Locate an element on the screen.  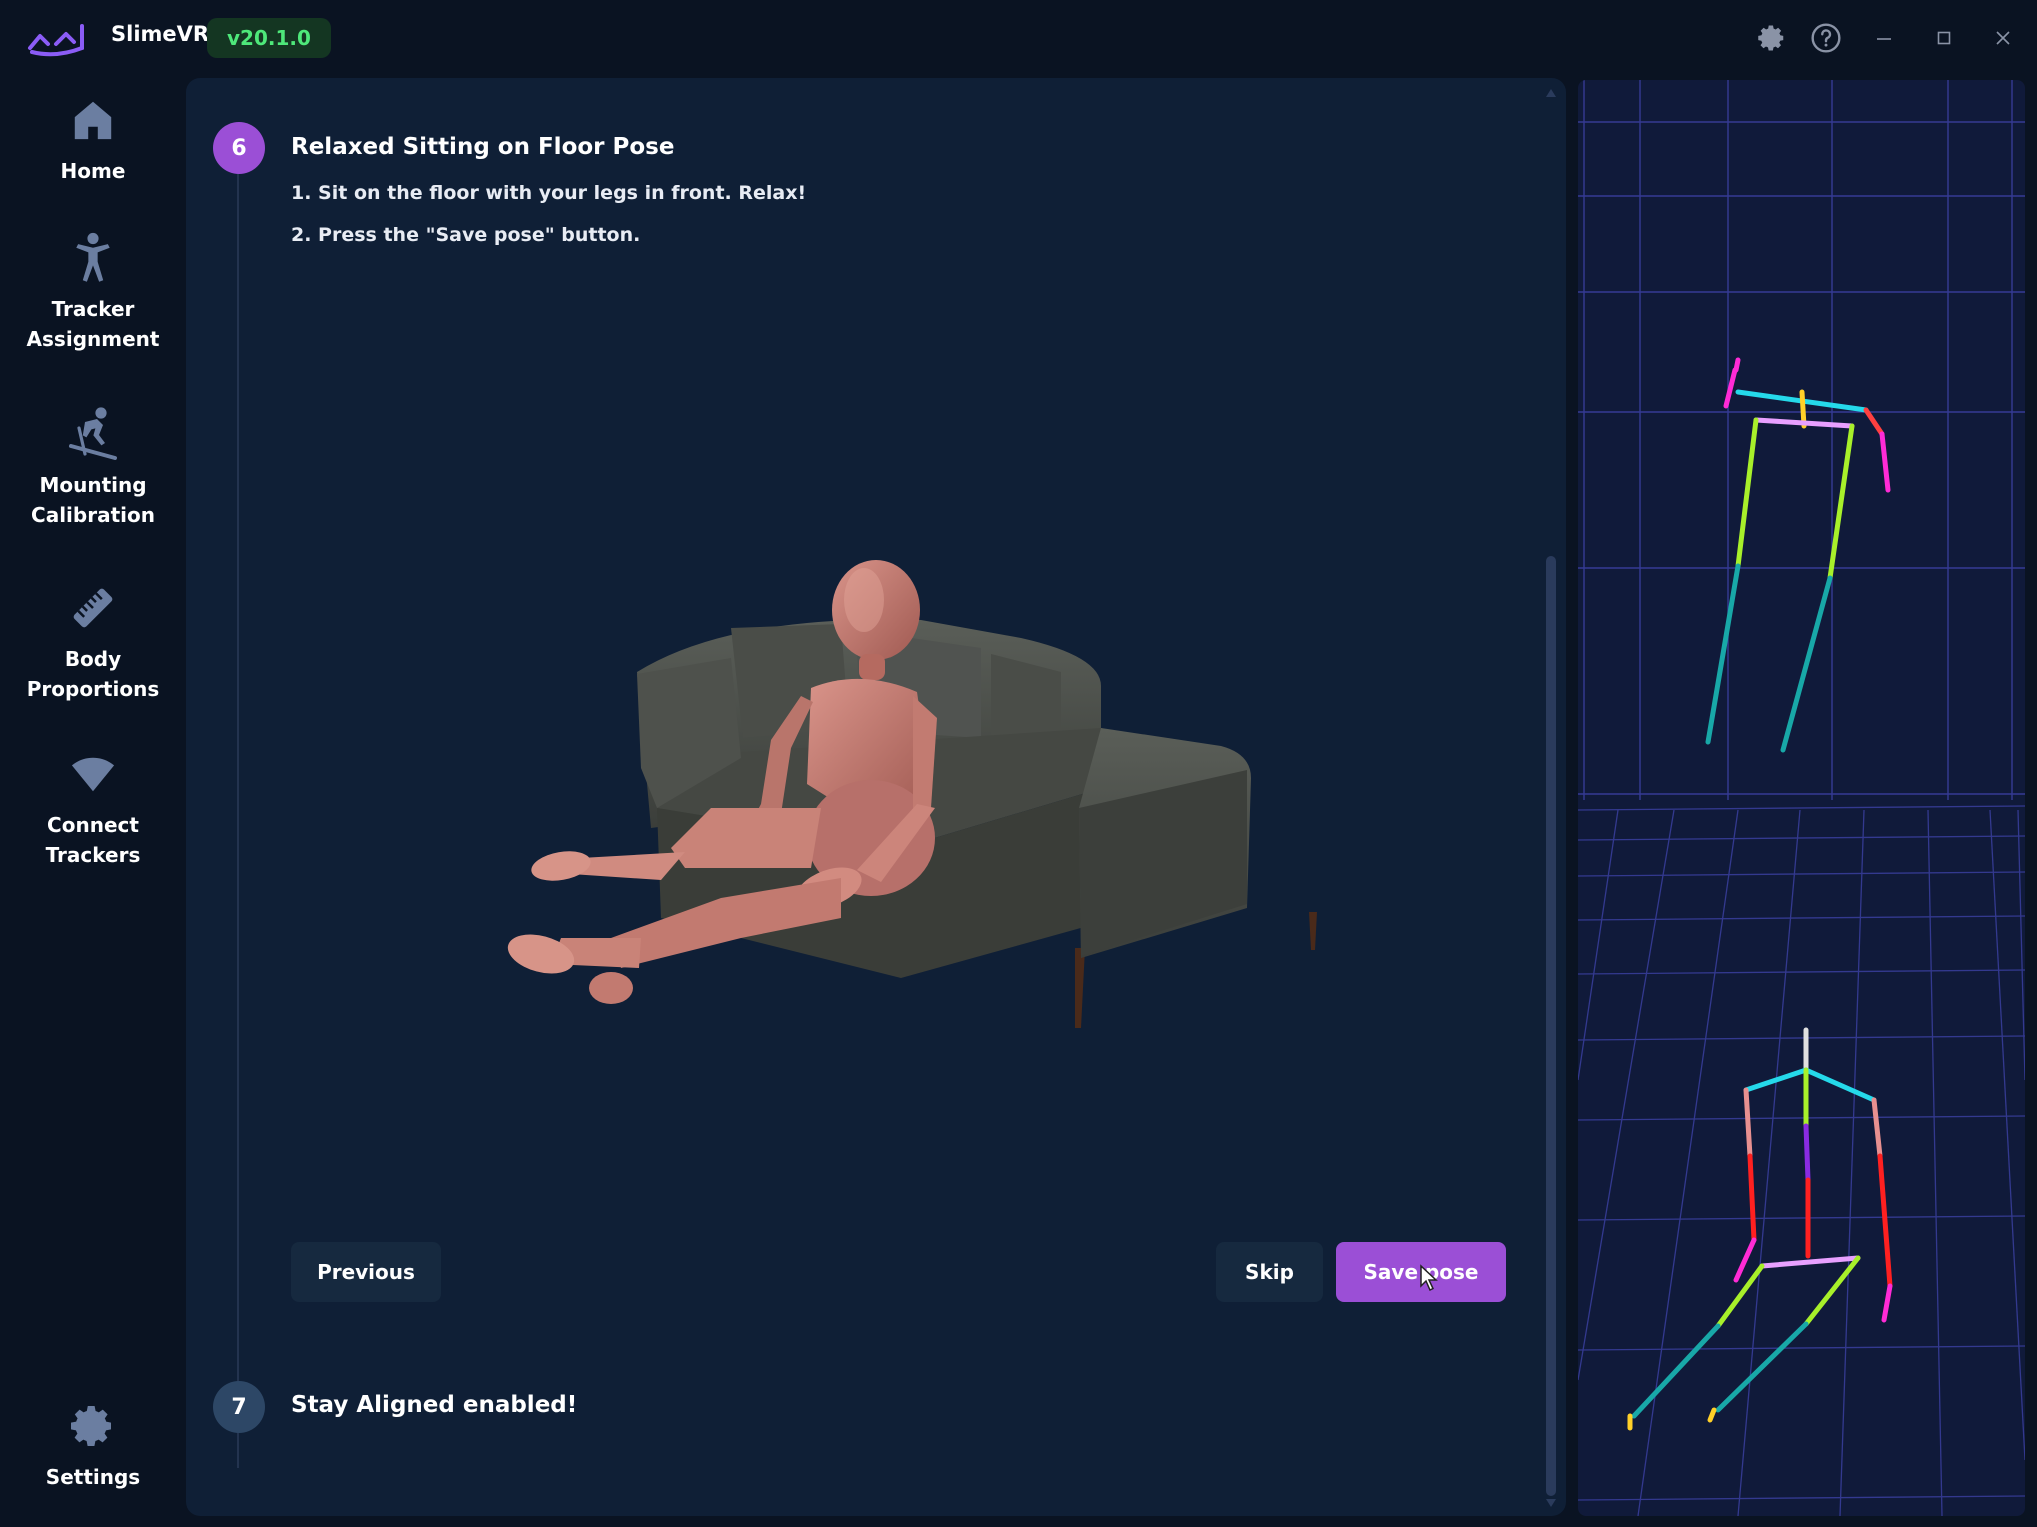
step-title: Relaxed Sitting on Floor Pose is located at coordinates (483, 147).